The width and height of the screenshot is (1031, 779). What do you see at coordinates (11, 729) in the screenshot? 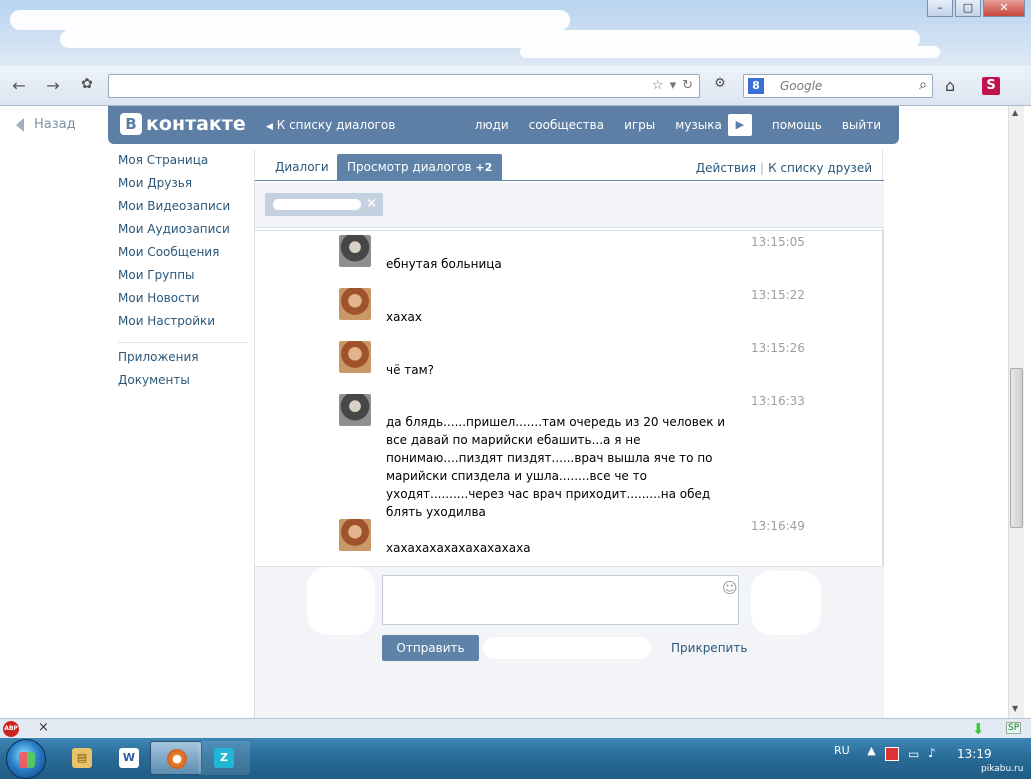
I see `adblock-icon: ABP` at bounding box center [11, 729].